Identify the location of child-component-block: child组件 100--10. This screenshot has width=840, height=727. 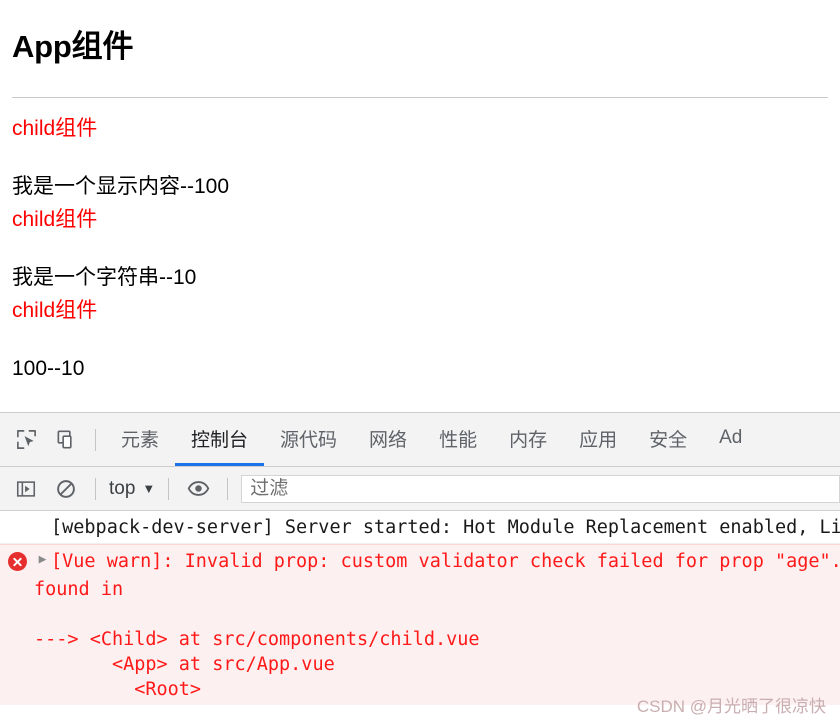
(420, 340).